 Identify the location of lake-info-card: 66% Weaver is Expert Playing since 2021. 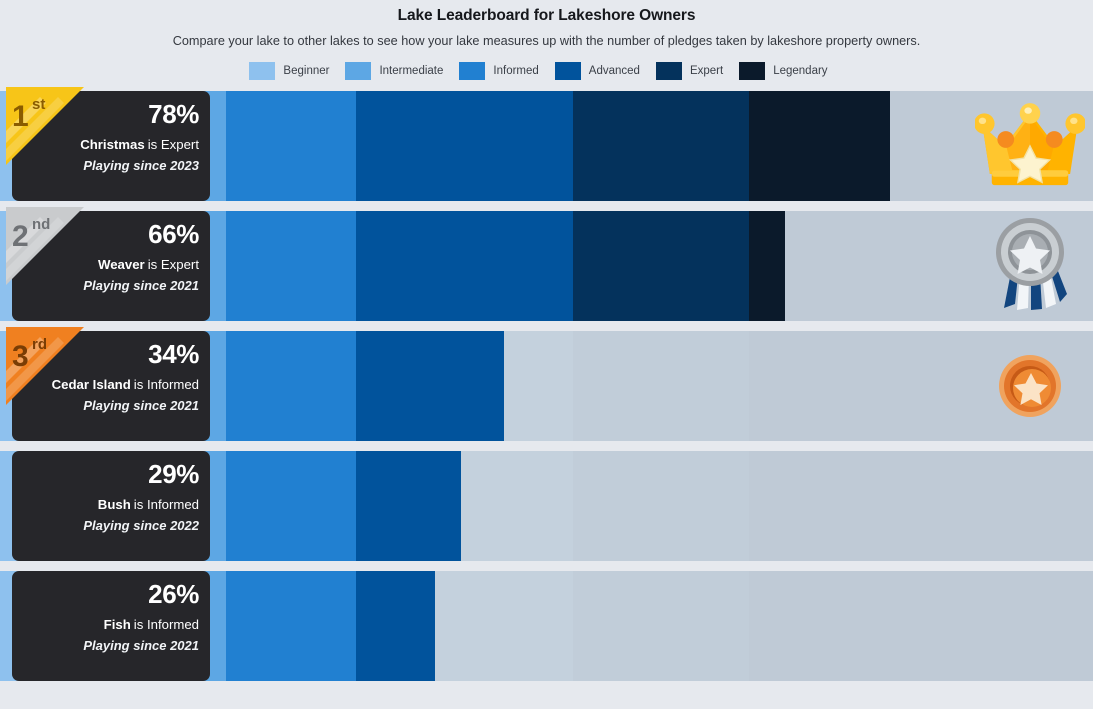
(111, 266).